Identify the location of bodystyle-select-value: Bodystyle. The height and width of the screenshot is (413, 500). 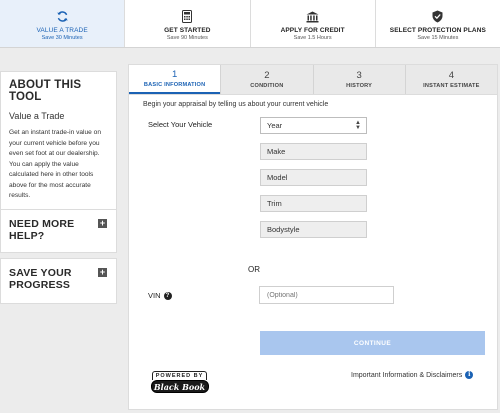
(283, 229).